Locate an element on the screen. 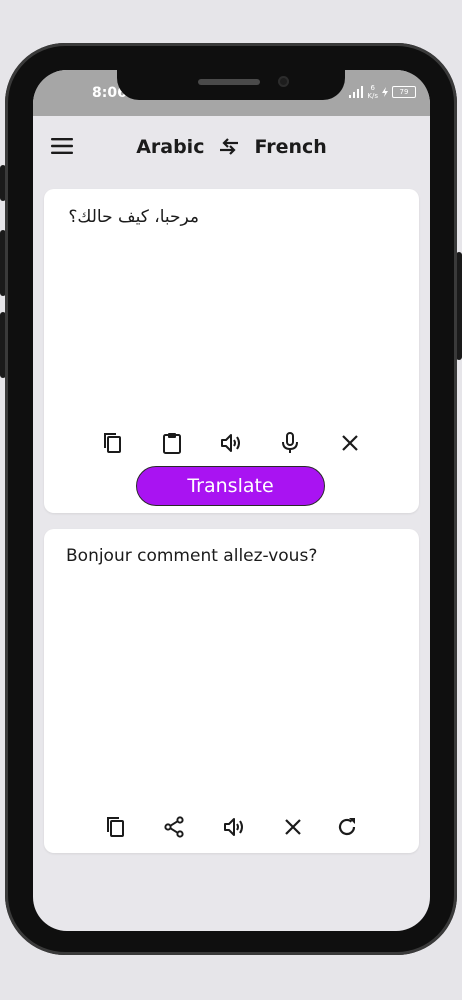 The image size is (462, 1000). network-speed-value: 6 is located at coordinates (372, 88).